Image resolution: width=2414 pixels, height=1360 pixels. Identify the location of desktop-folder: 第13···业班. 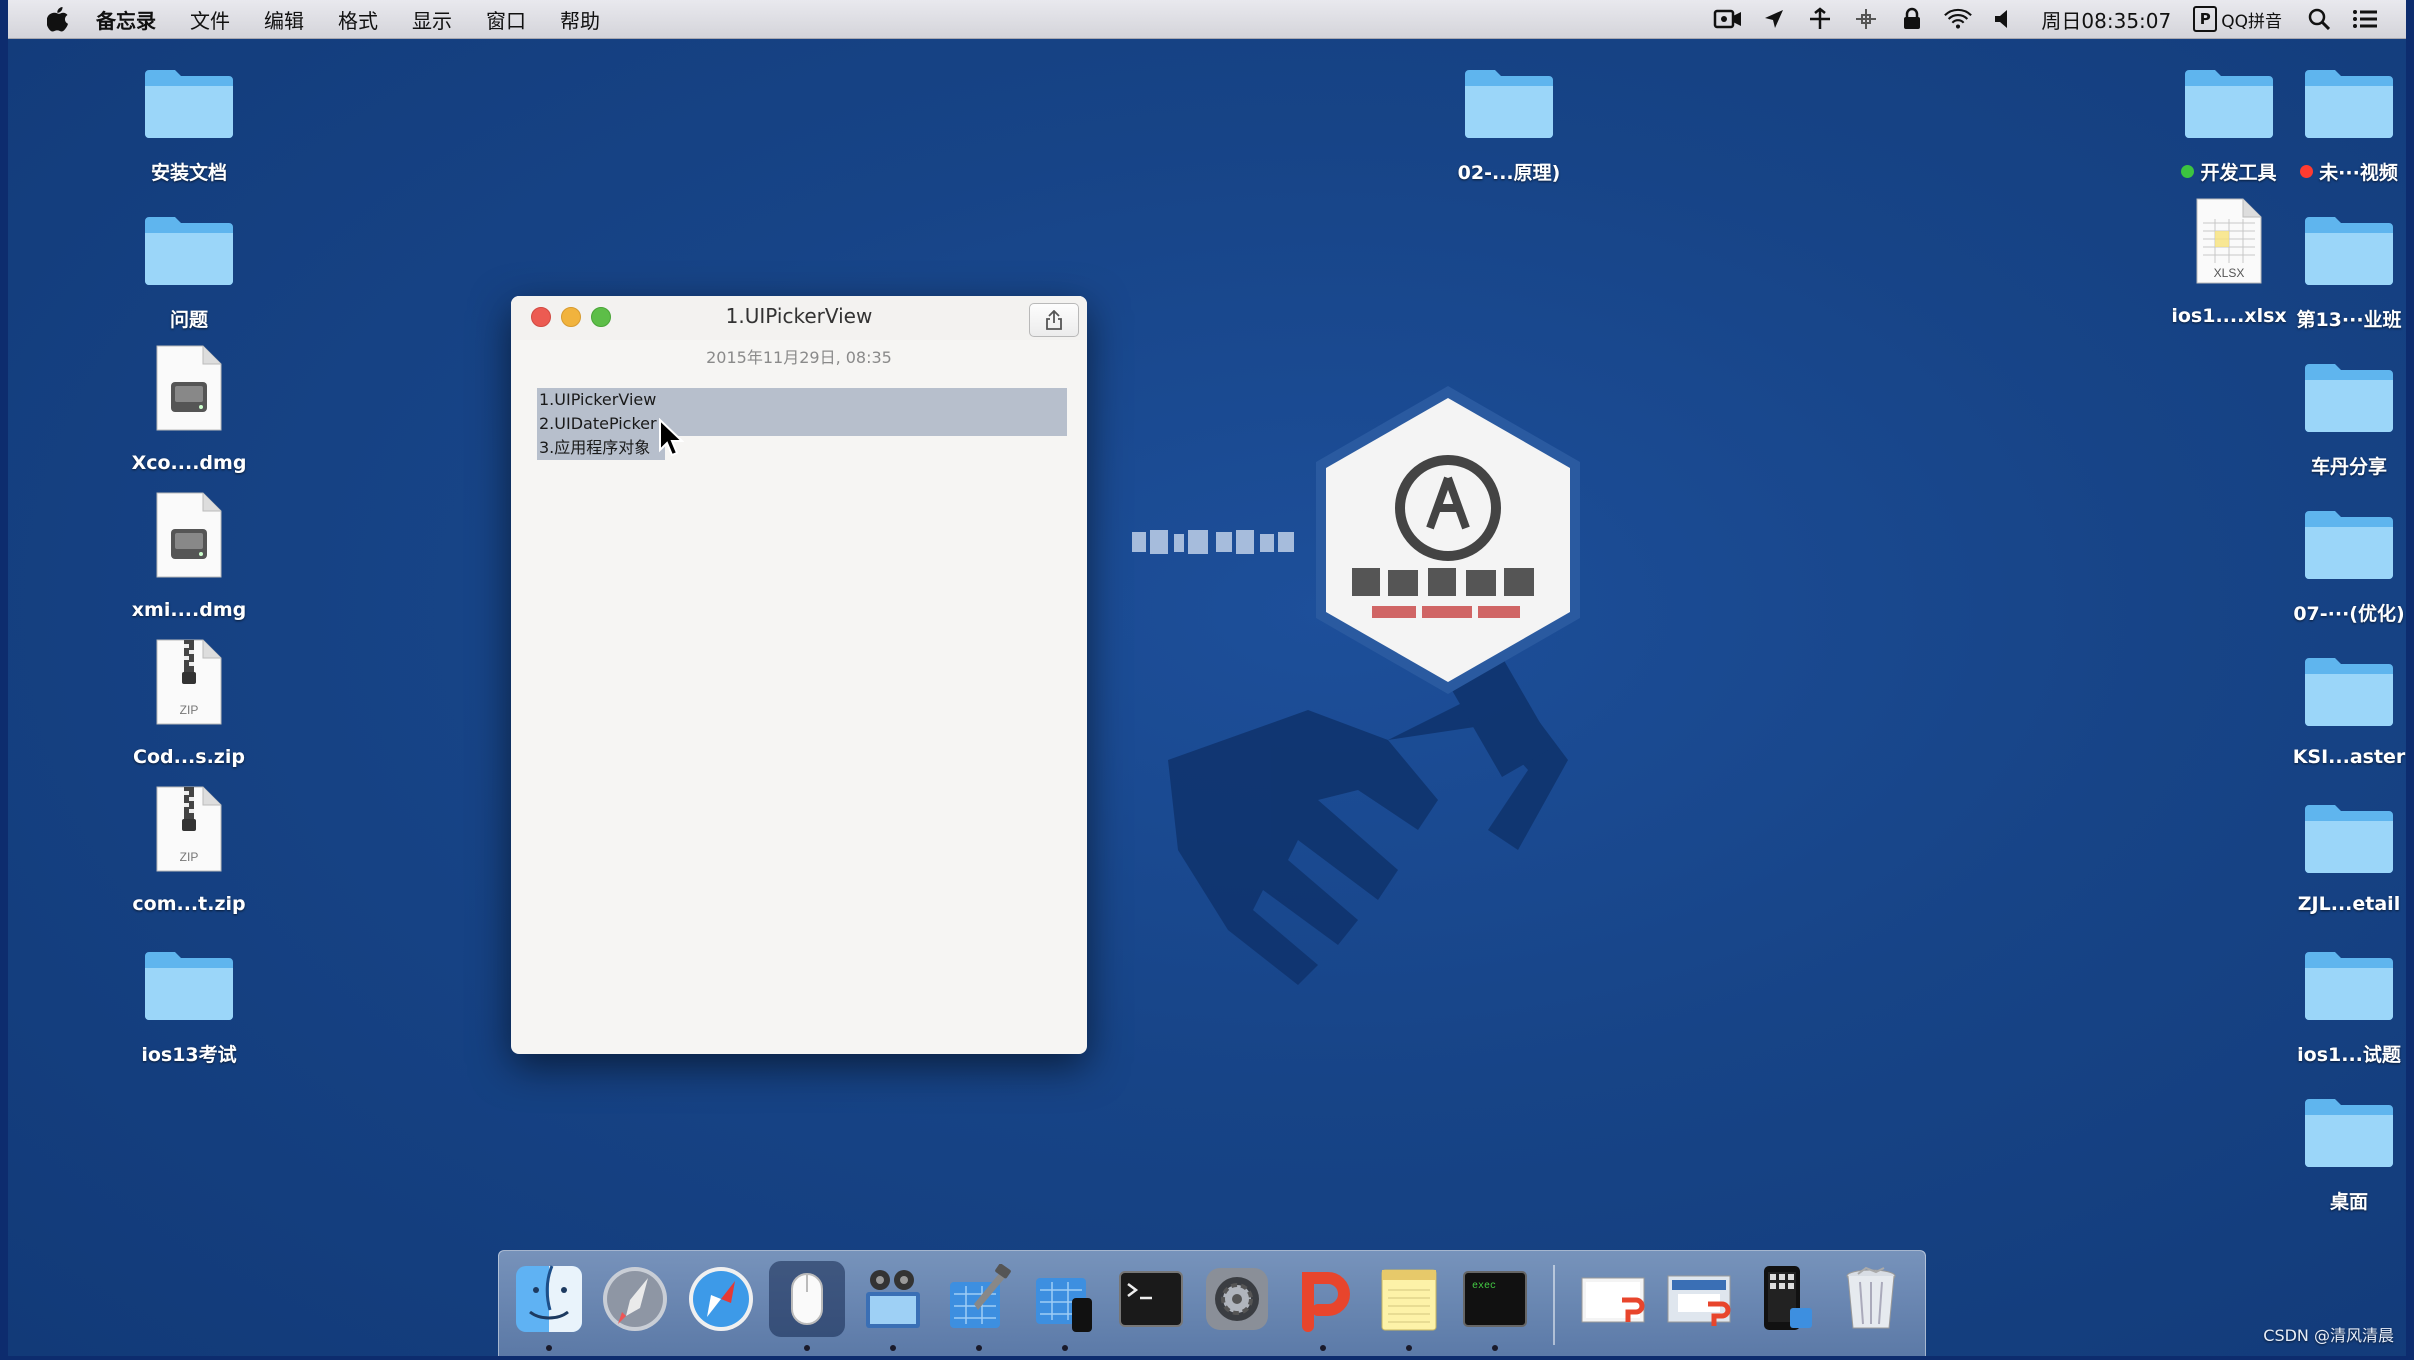
(2340, 267).